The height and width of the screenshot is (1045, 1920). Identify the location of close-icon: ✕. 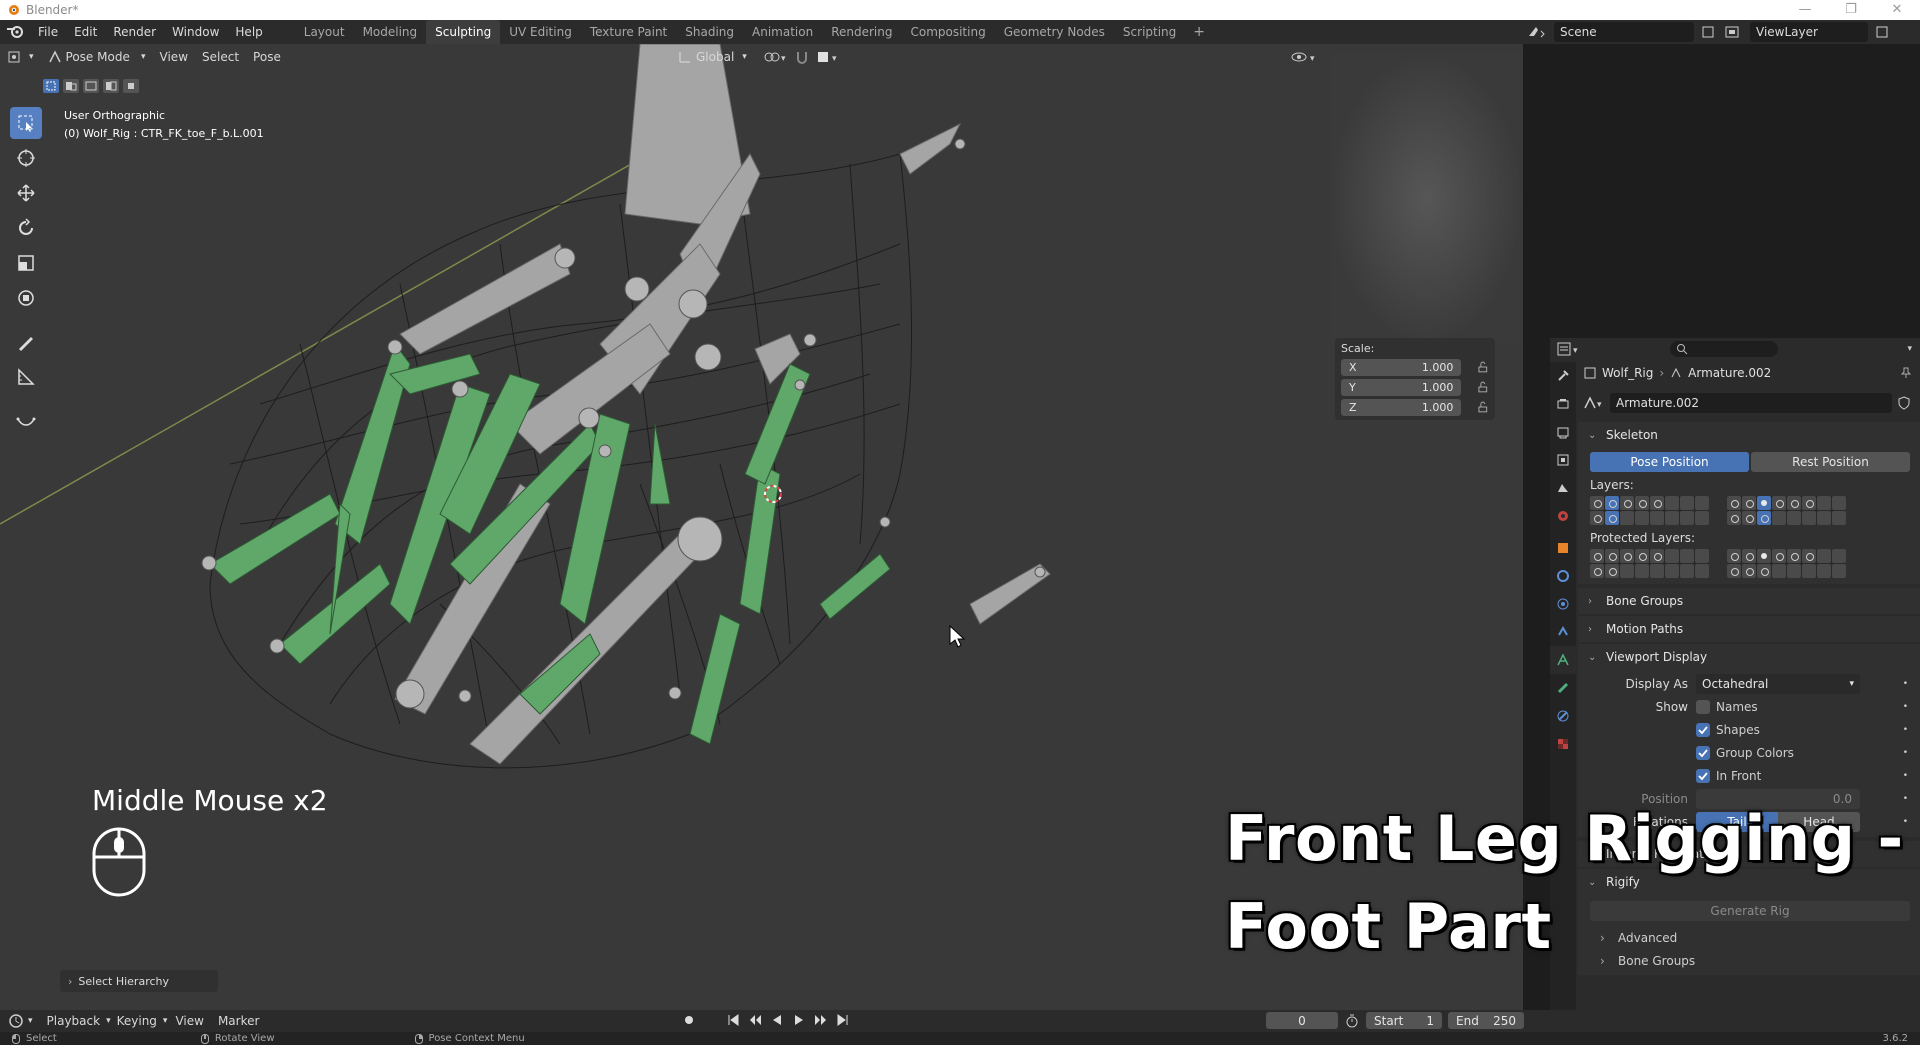
(1897, 10).